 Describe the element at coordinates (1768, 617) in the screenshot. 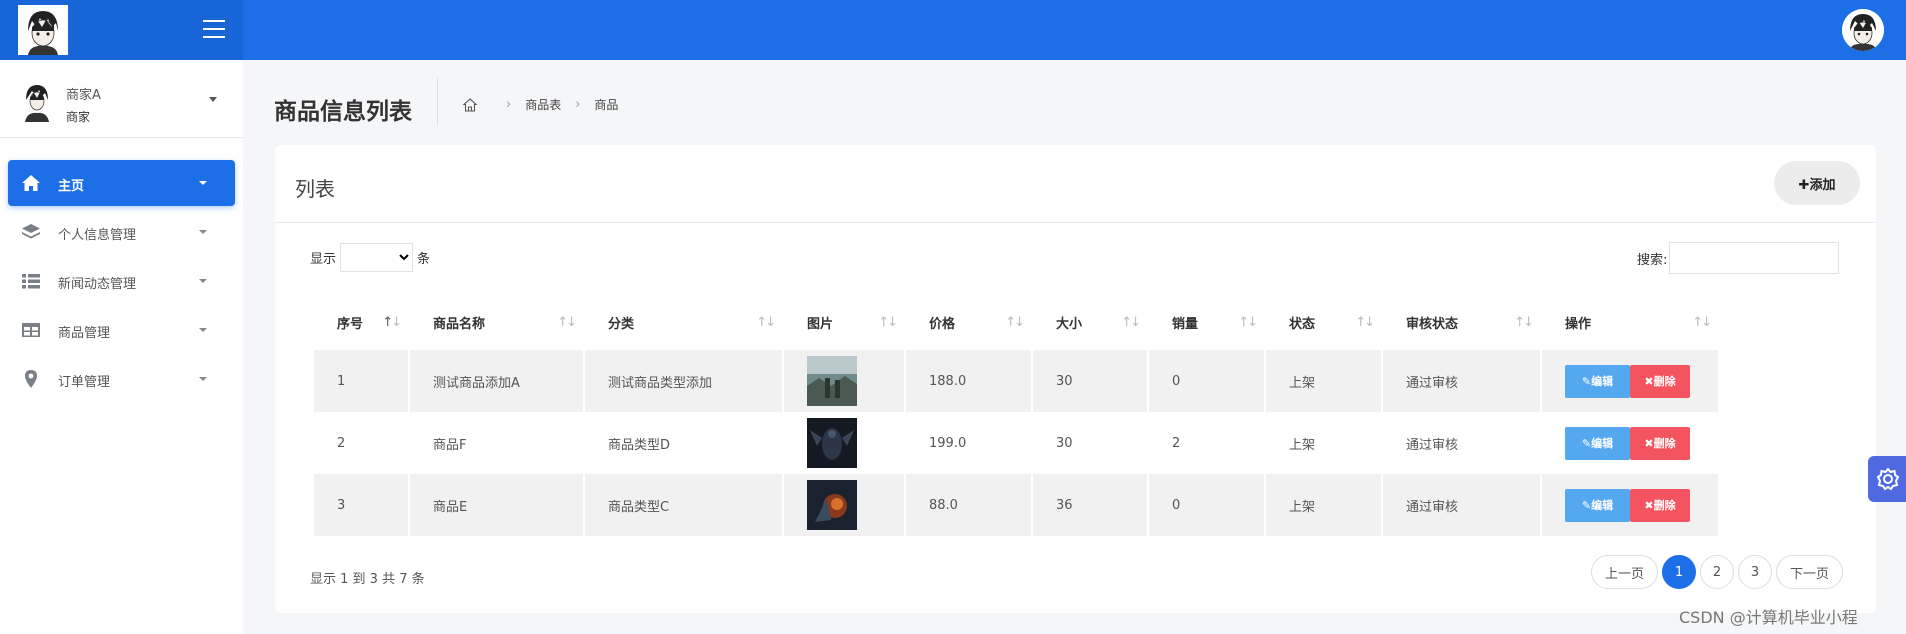

I see `watermark: CSDN @计算机毕业小程` at that location.